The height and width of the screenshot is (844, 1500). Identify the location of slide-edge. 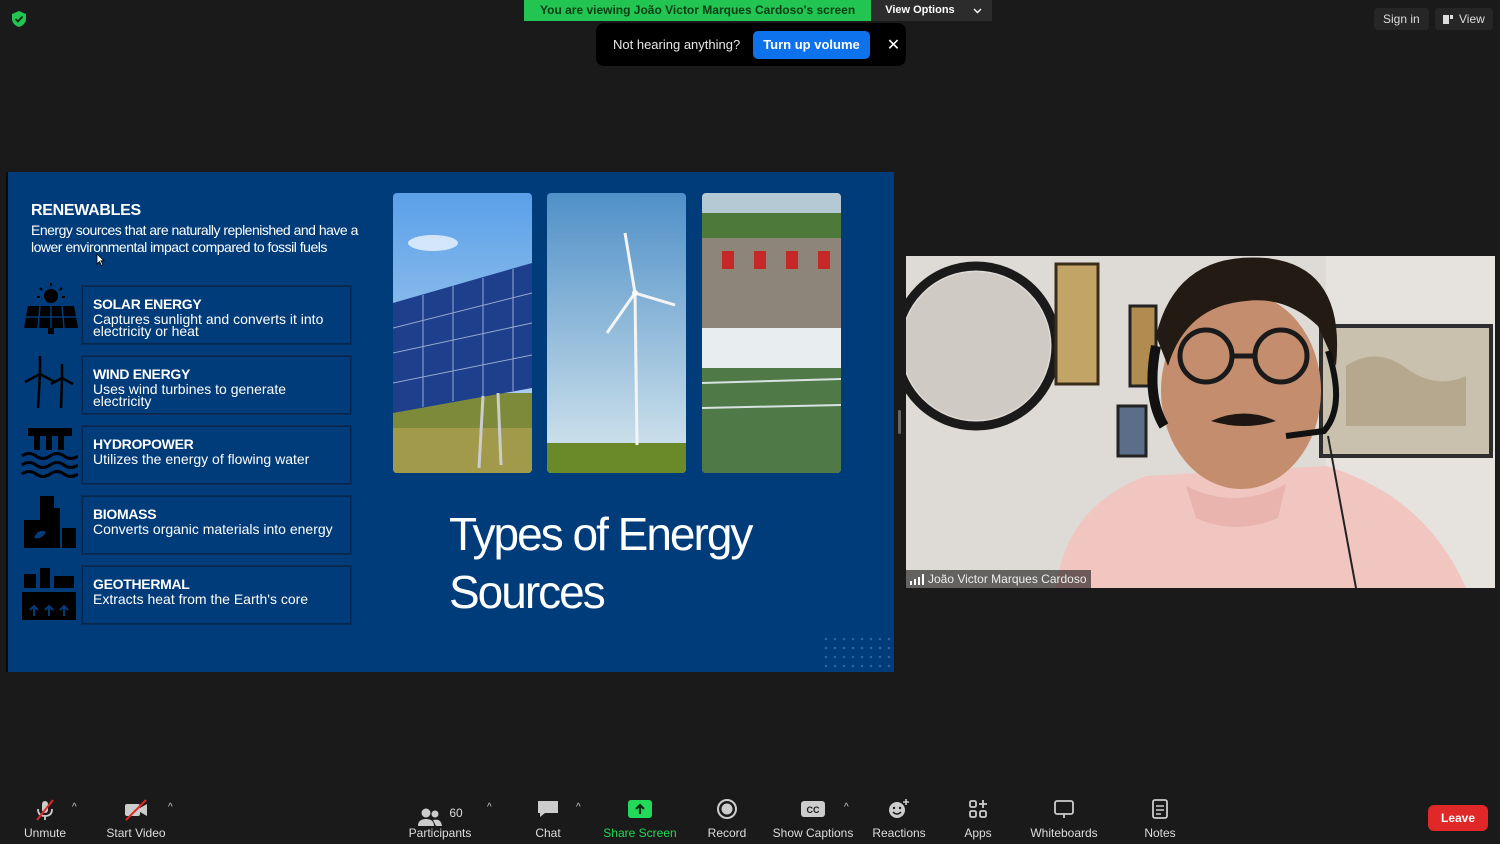
(7, 422).